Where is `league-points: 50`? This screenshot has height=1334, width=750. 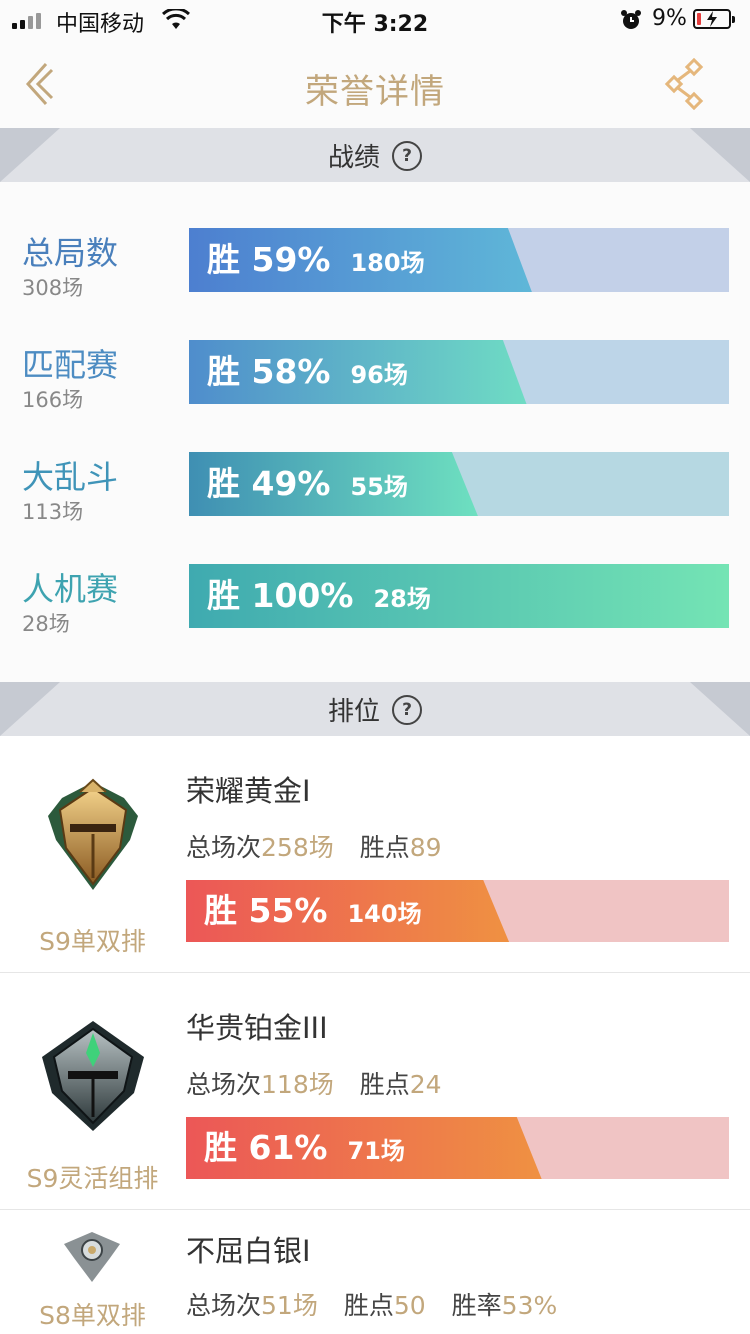 league-points: 50 is located at coordinates (409, 1305).